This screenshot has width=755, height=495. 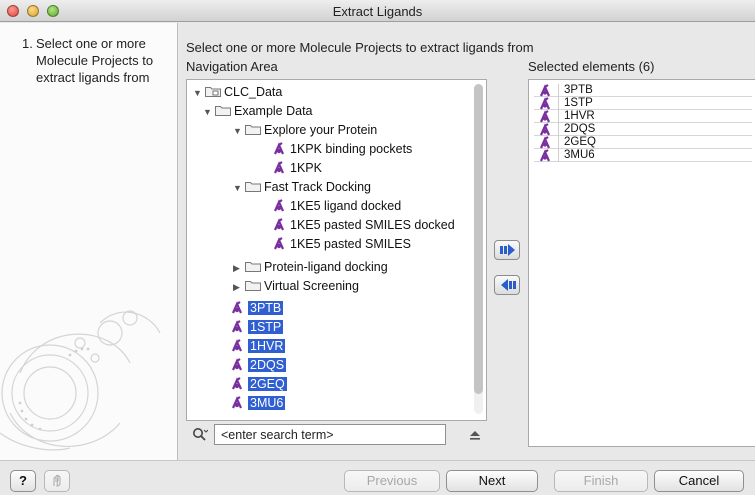 I want to click on tree-item-selected: 1STP, so click(x=257, y=327).